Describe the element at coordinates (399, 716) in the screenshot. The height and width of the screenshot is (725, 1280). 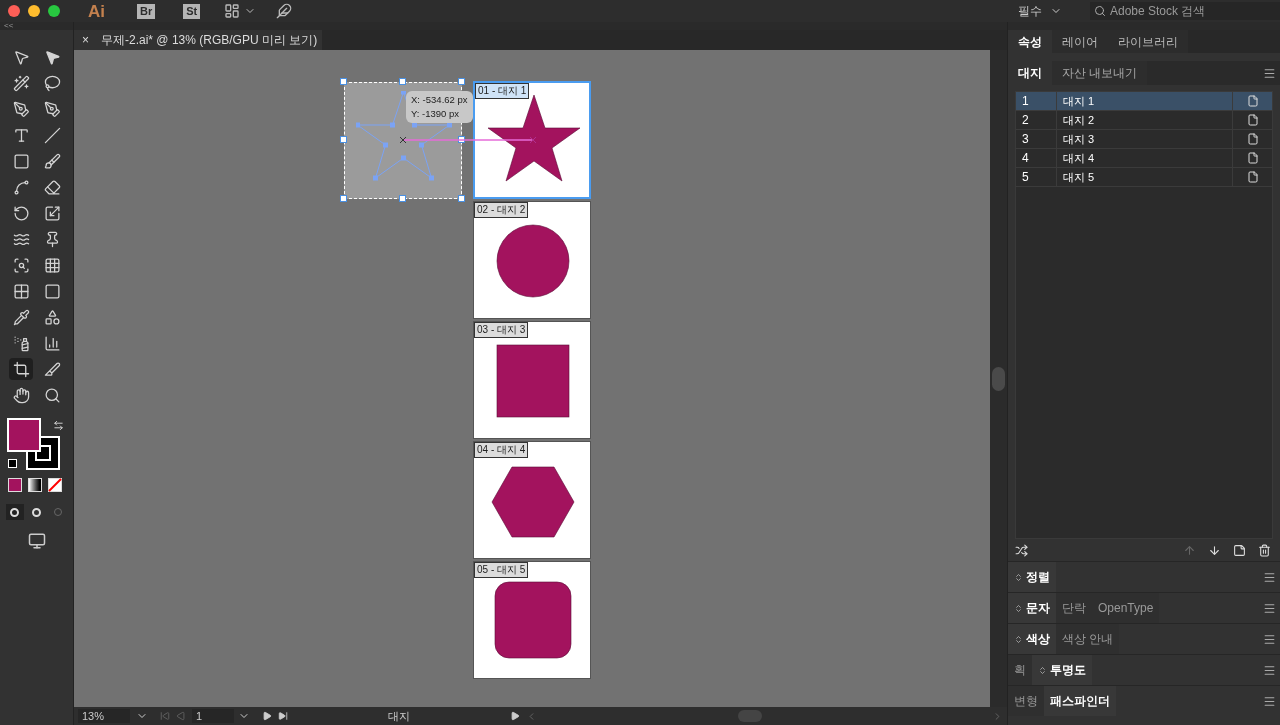
I see `status-mode-text: 대지` at that location.